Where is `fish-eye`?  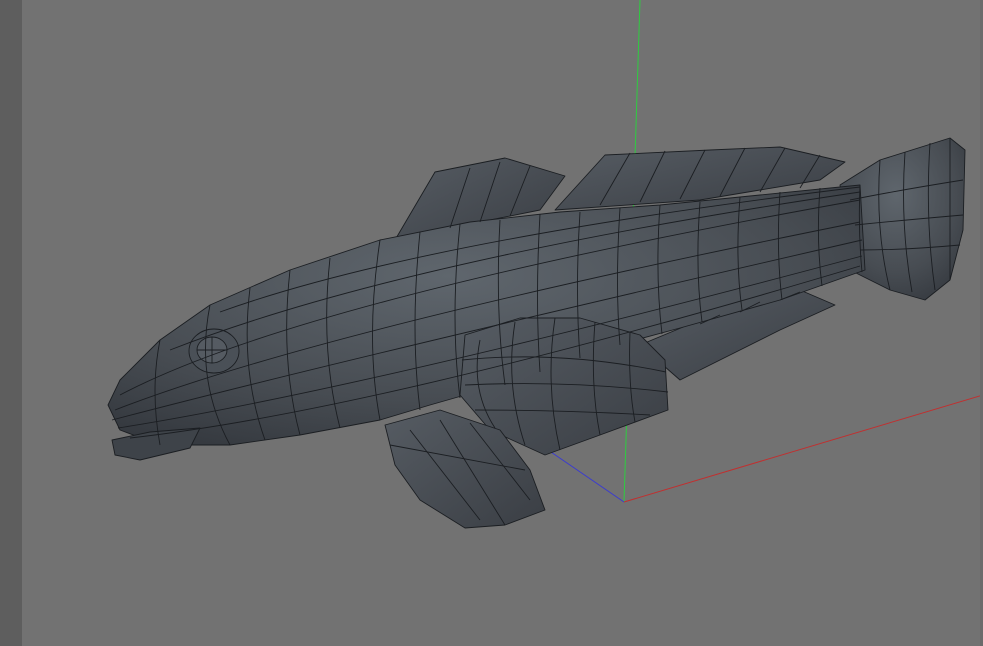
fish-eye is located at coordinates (214, 351).